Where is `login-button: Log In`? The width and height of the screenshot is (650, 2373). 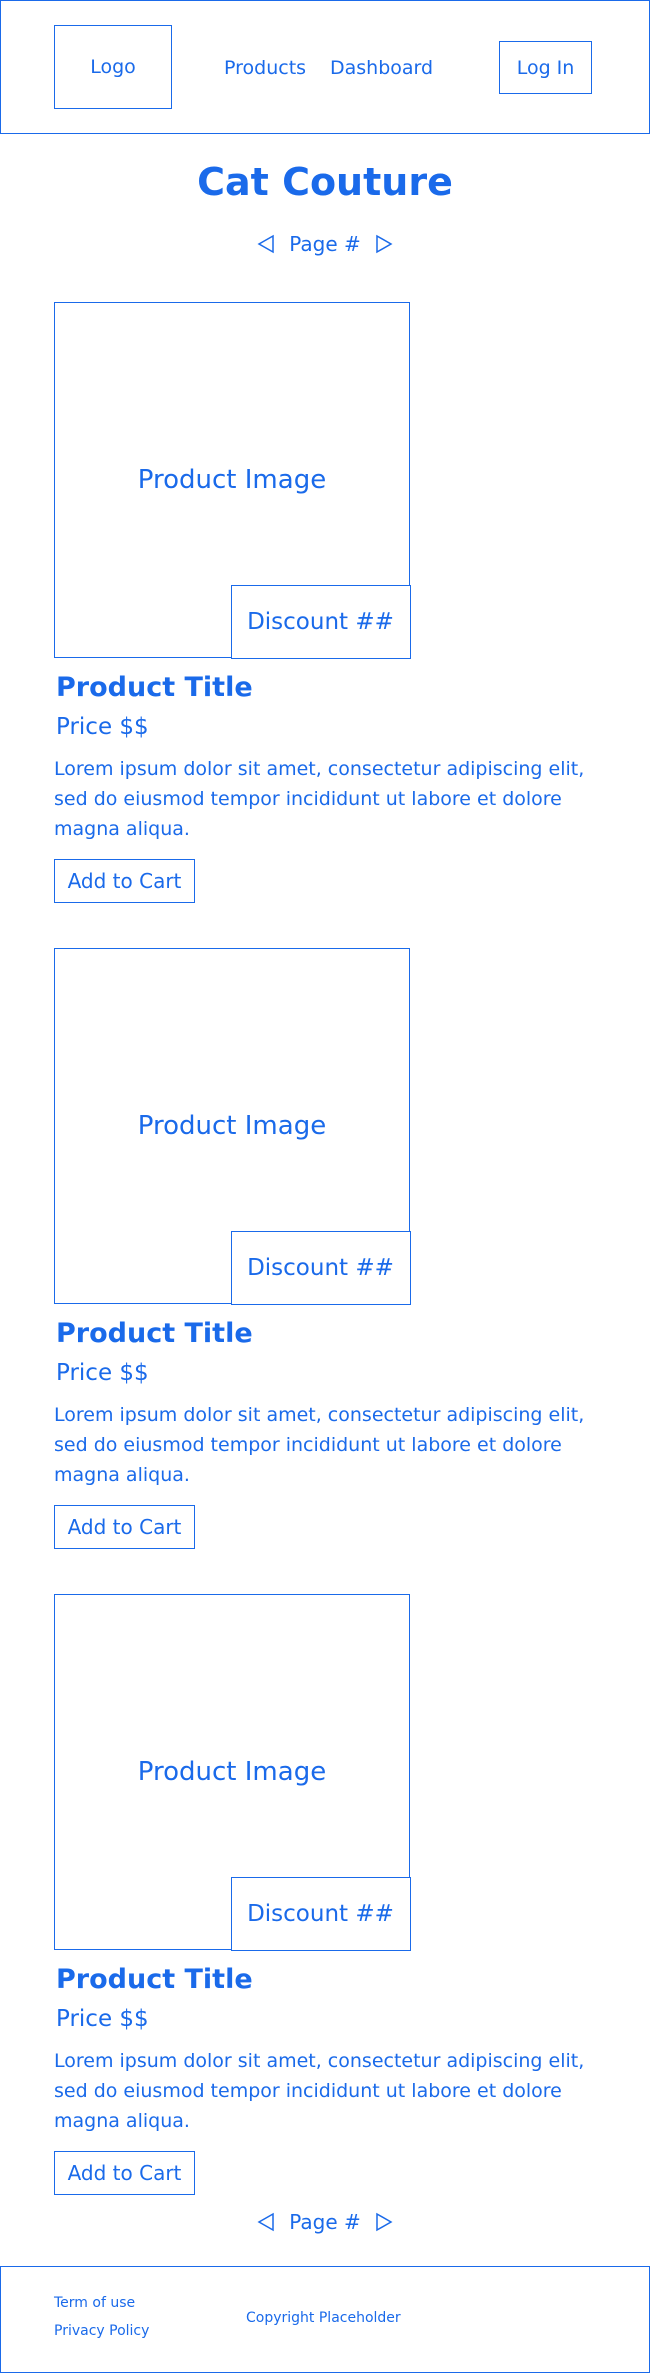 login-button: Log In is located at coordinates (545, 67).